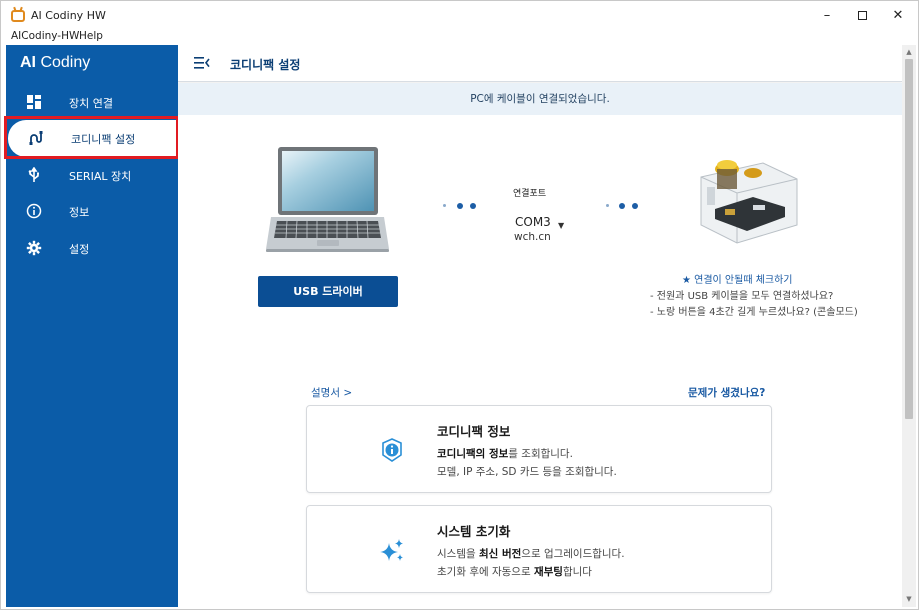 The image size is (919, 610). Describe the element at coordinates (827, 16) in the screenshot. I see `minimize-button: –` at that location.